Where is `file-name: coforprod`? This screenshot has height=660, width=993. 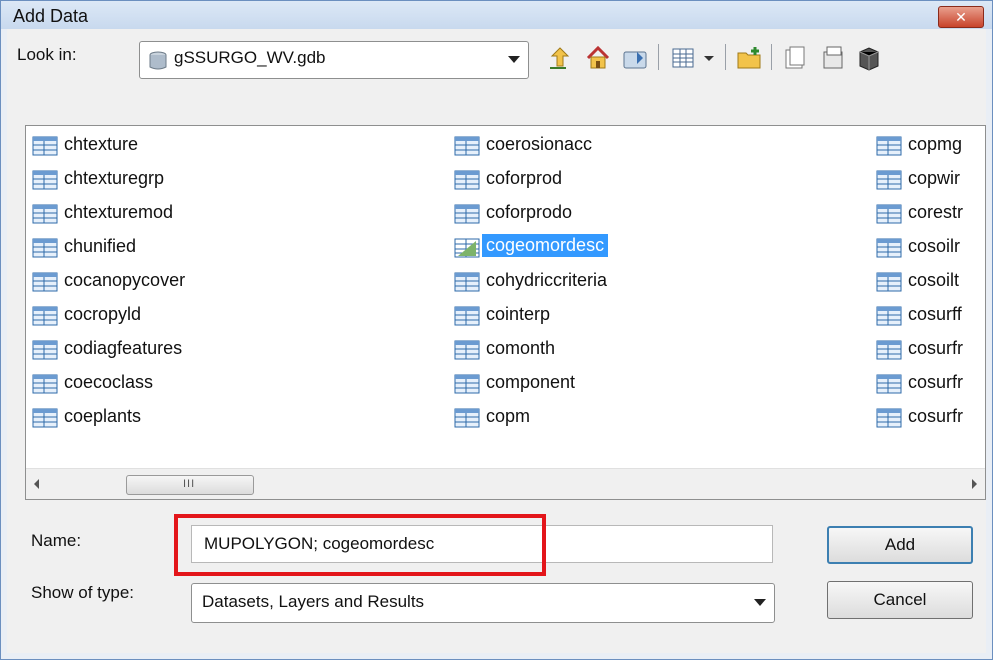 file-name: coforprod is located at coordinates (524, 178).